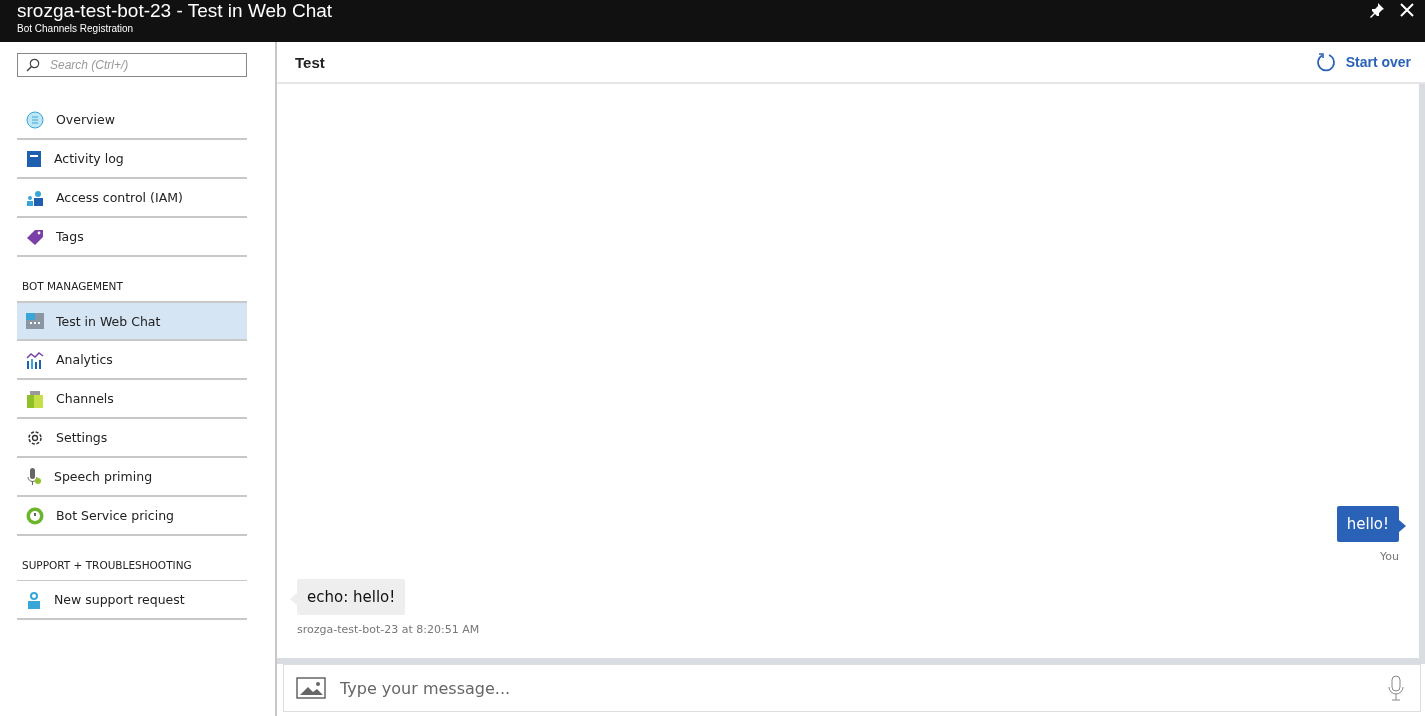 This screenshot has height=716, width=1425. I want to click on gear-icon, so click(35, 437).